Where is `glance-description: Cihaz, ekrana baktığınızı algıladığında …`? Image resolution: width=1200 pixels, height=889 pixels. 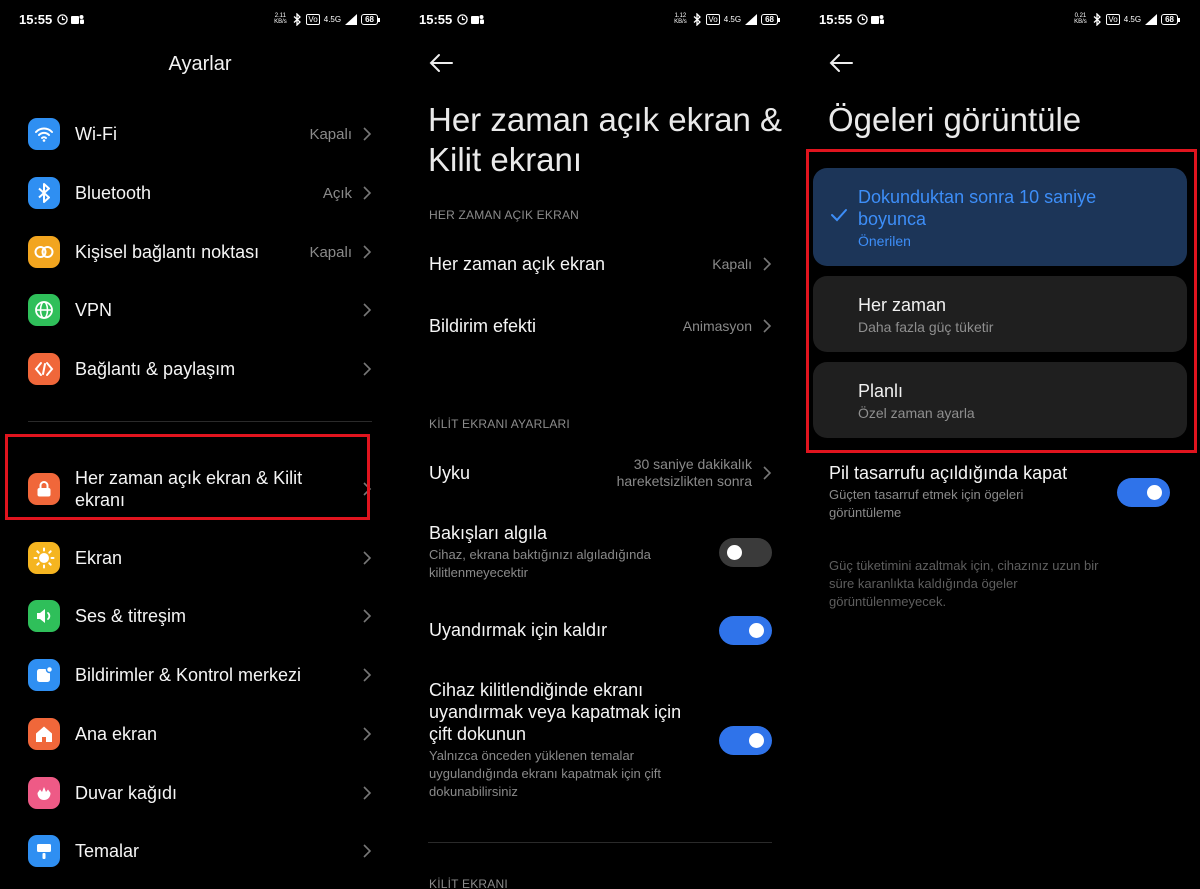 glance-description: Cihaz, ekrana baktığınızı algıladığında … is located at coordinates (540, 563).